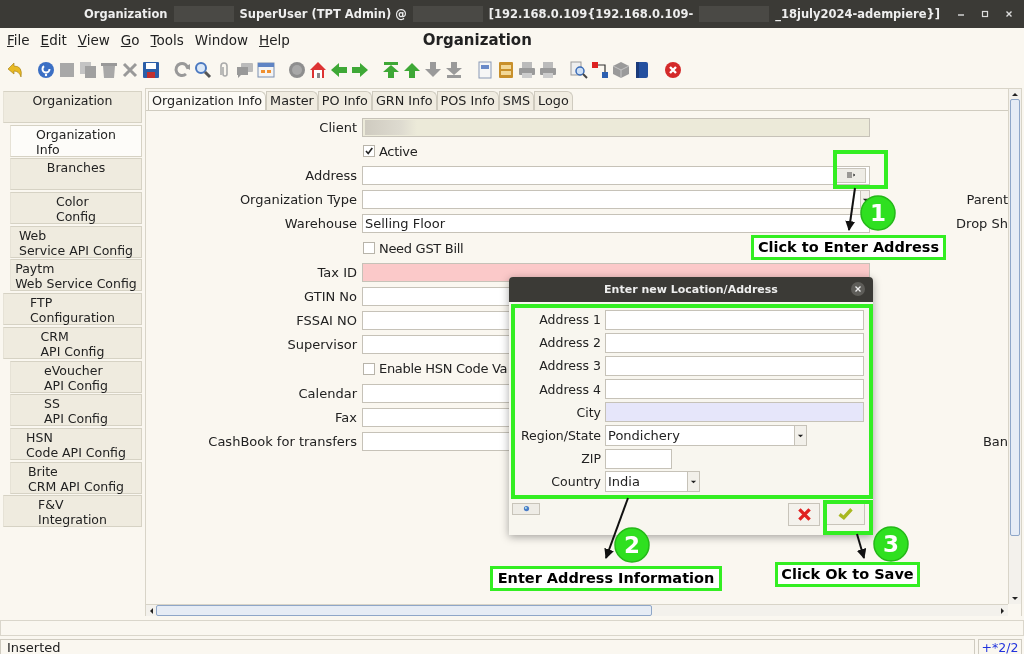  I want to click on field-label: Ban, so click(994, 442).